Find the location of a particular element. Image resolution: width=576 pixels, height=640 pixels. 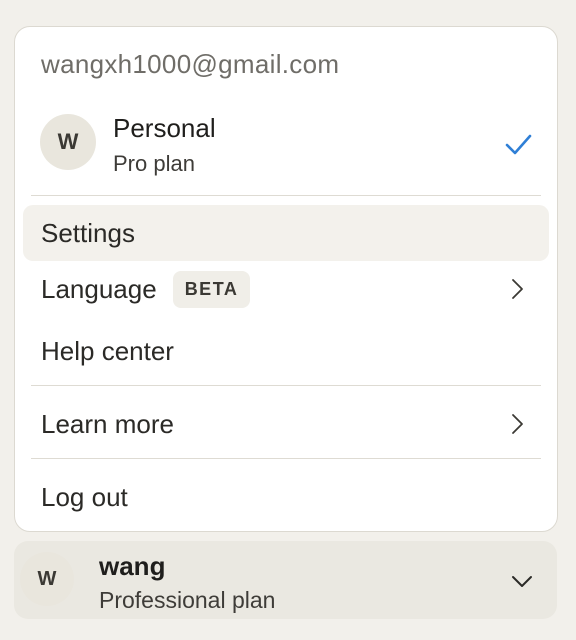

menu-item-label: Log out is located at coordinates (84, 496).